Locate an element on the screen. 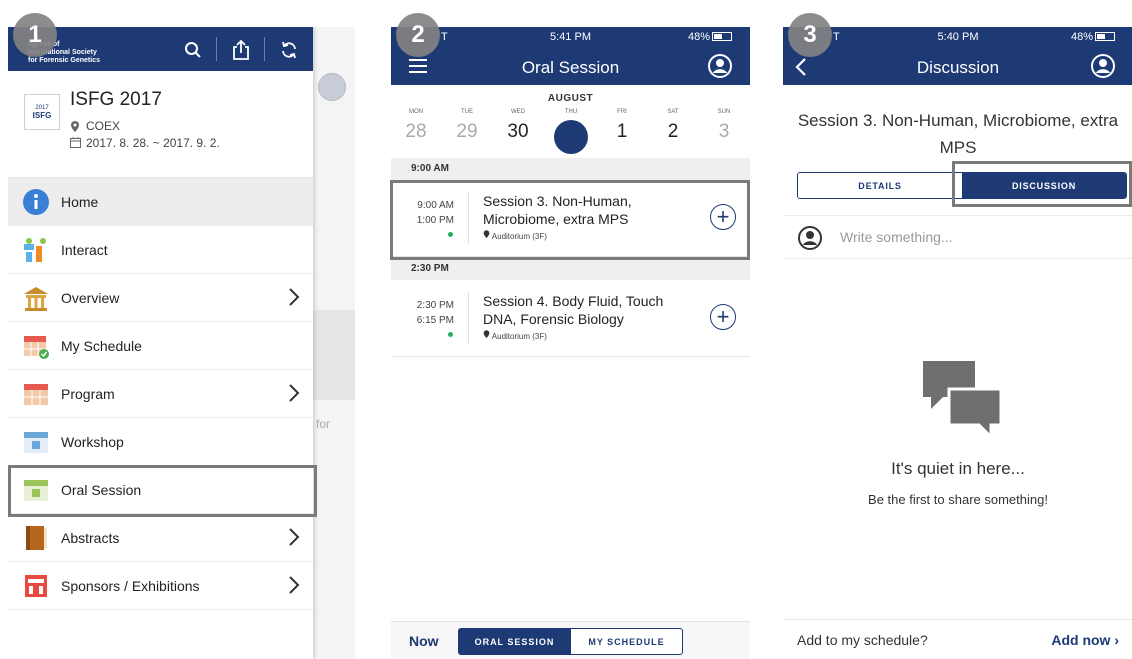 This screenshot has height=659, width=1132. refresh-icon is located at coordinates (289, 50).